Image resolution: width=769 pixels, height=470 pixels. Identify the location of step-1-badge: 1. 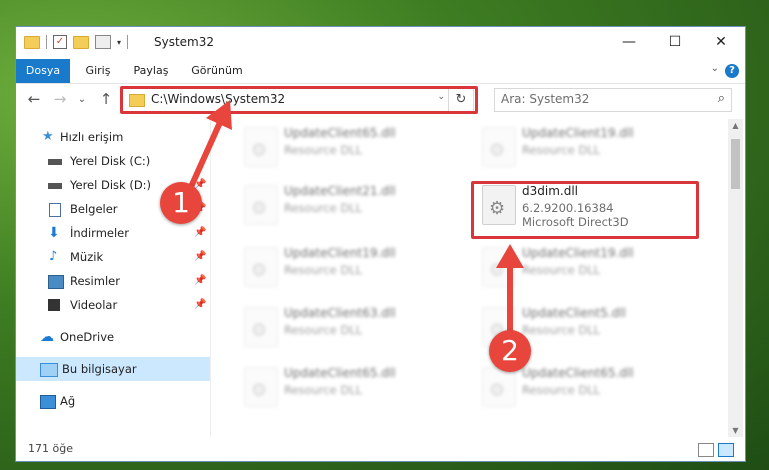
(181, 203).